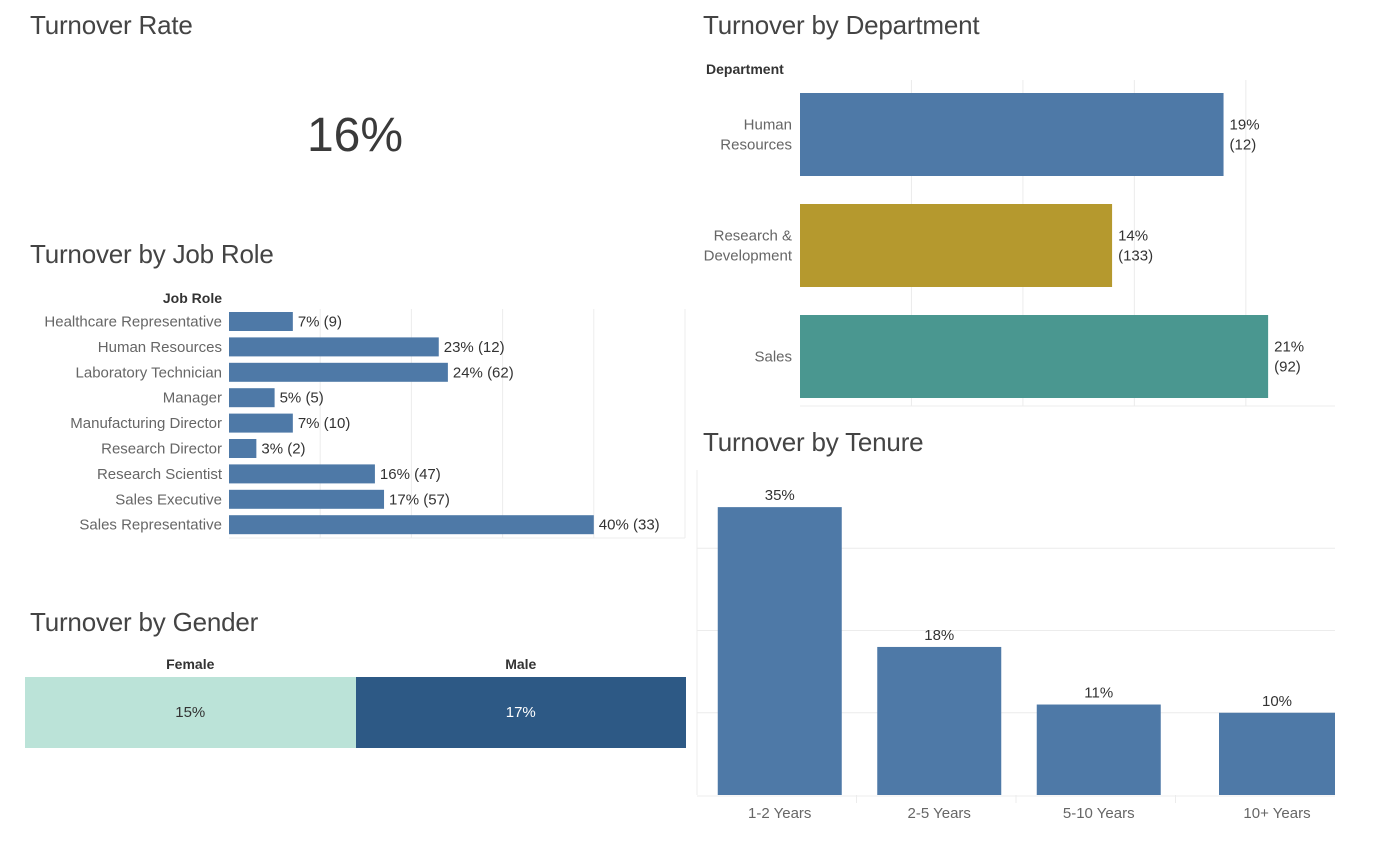 The height and width of the screenshot is (845, 1400). I want to click on gender-column-header: Female, so click(190, 664).